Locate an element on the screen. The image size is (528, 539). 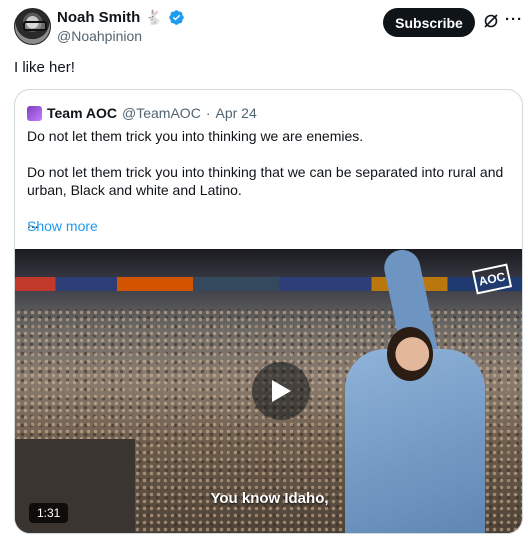
grok-icon is located at coordinates (491, 21).